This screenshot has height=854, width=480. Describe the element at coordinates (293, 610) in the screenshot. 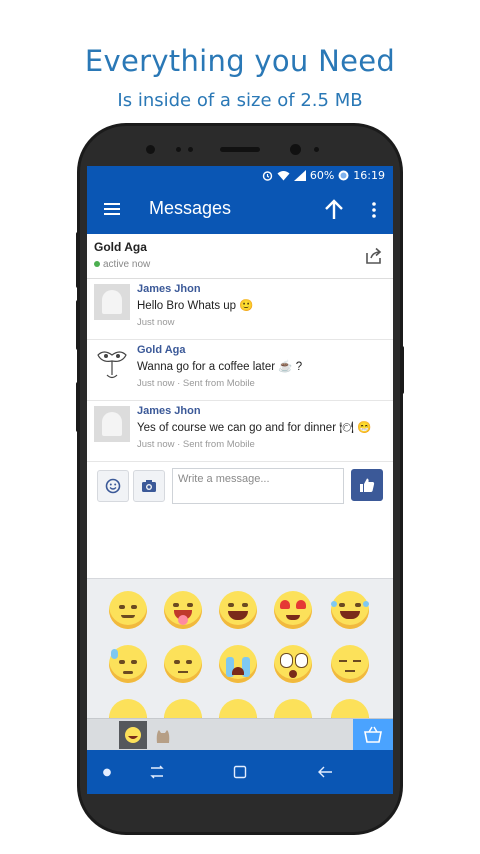

I see `heart-eyes-emoji-icon` at that location.